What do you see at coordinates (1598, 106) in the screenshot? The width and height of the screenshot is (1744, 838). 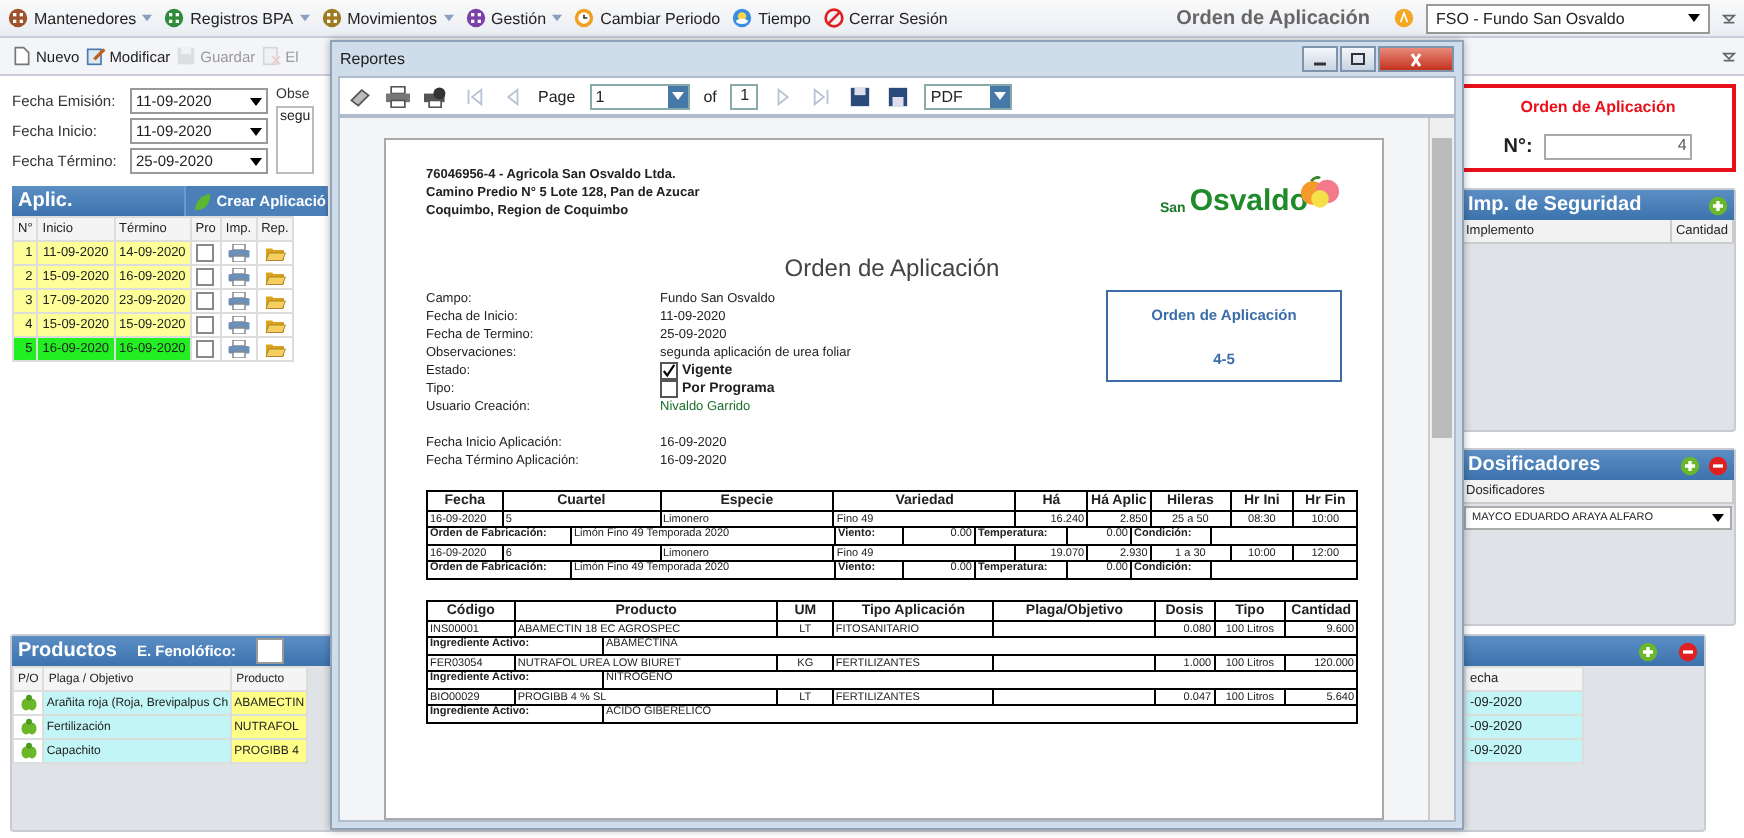 I see `box-title: Orden de Aplicación` at bounding box center [1598, 106].